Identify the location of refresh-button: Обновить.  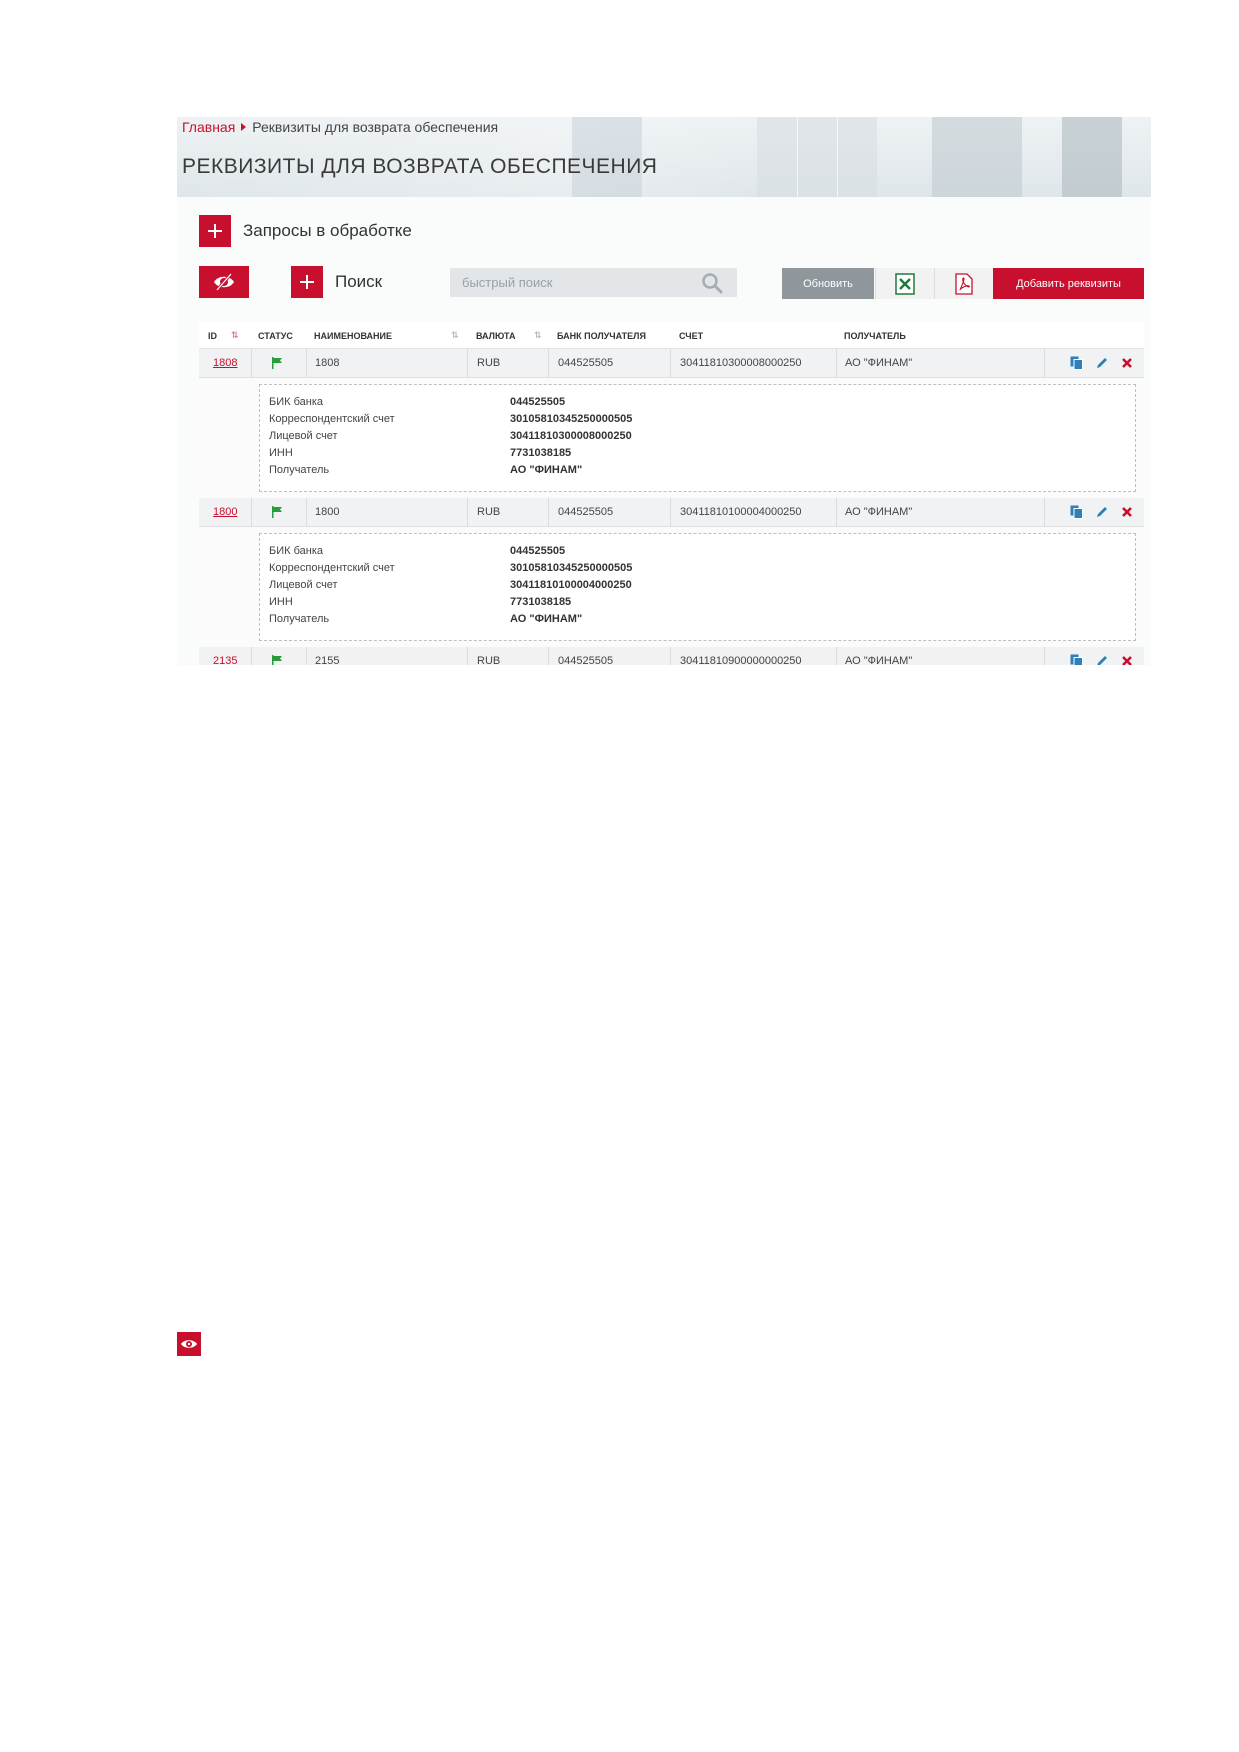
(828, 283).